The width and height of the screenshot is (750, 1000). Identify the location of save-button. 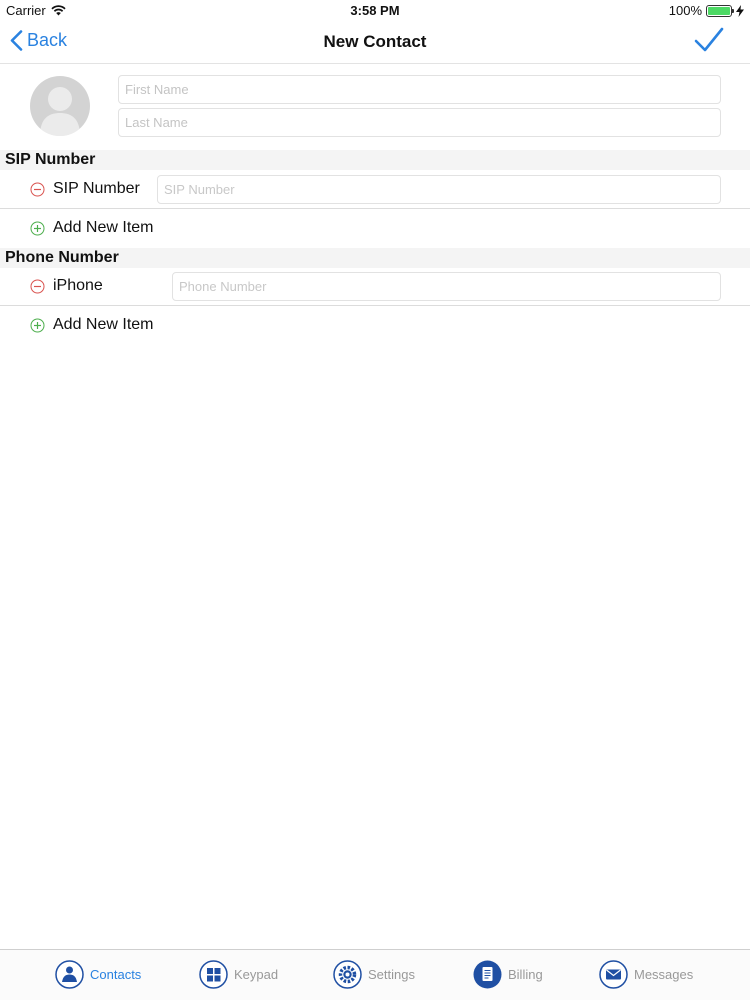
(709, 43).